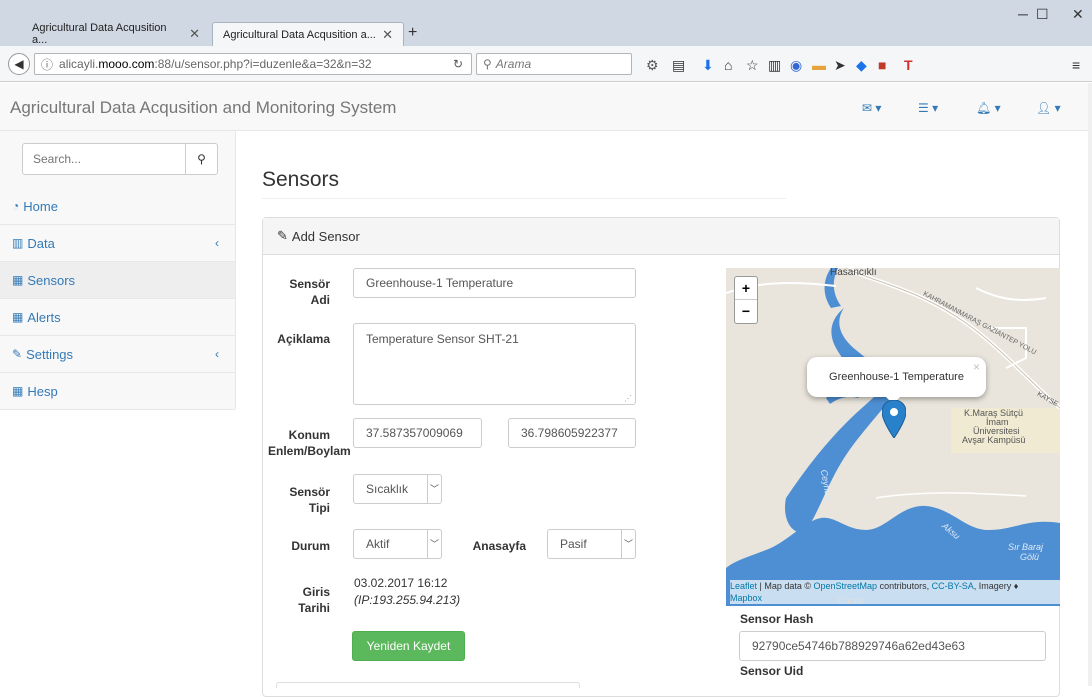 Image resolution: width=1092 pixels, height=697 pixels. Describe the element at coordinates (397, 544) in the screenshot. I see `status-select: Aktif ﹀` at that location.